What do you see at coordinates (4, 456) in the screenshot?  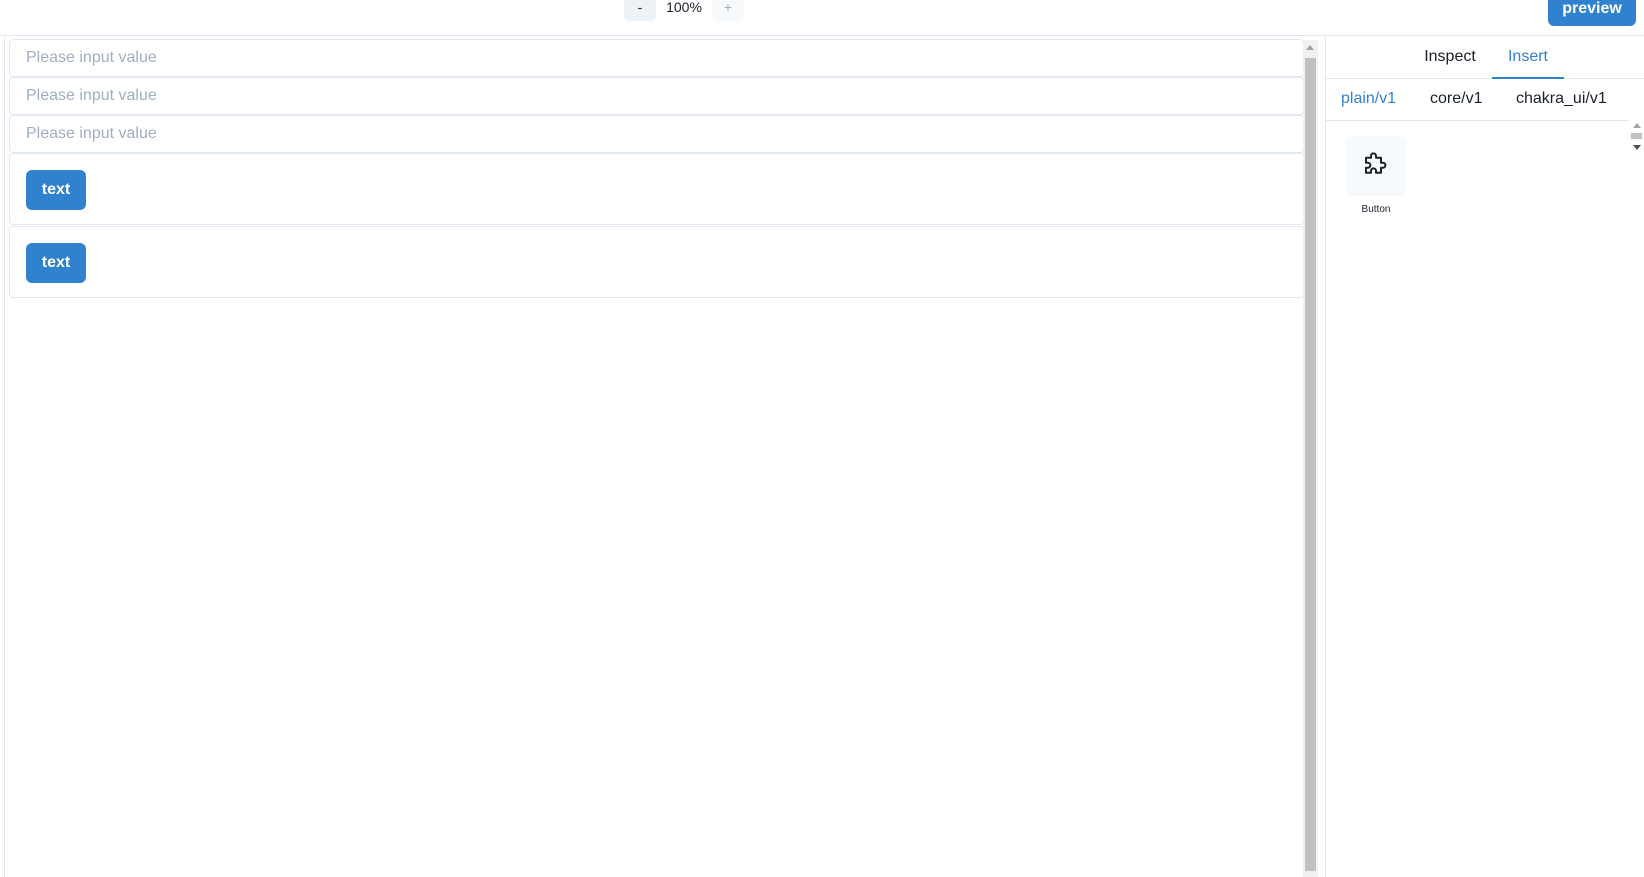 I see `left-divider` at bounding box center [4, 456].